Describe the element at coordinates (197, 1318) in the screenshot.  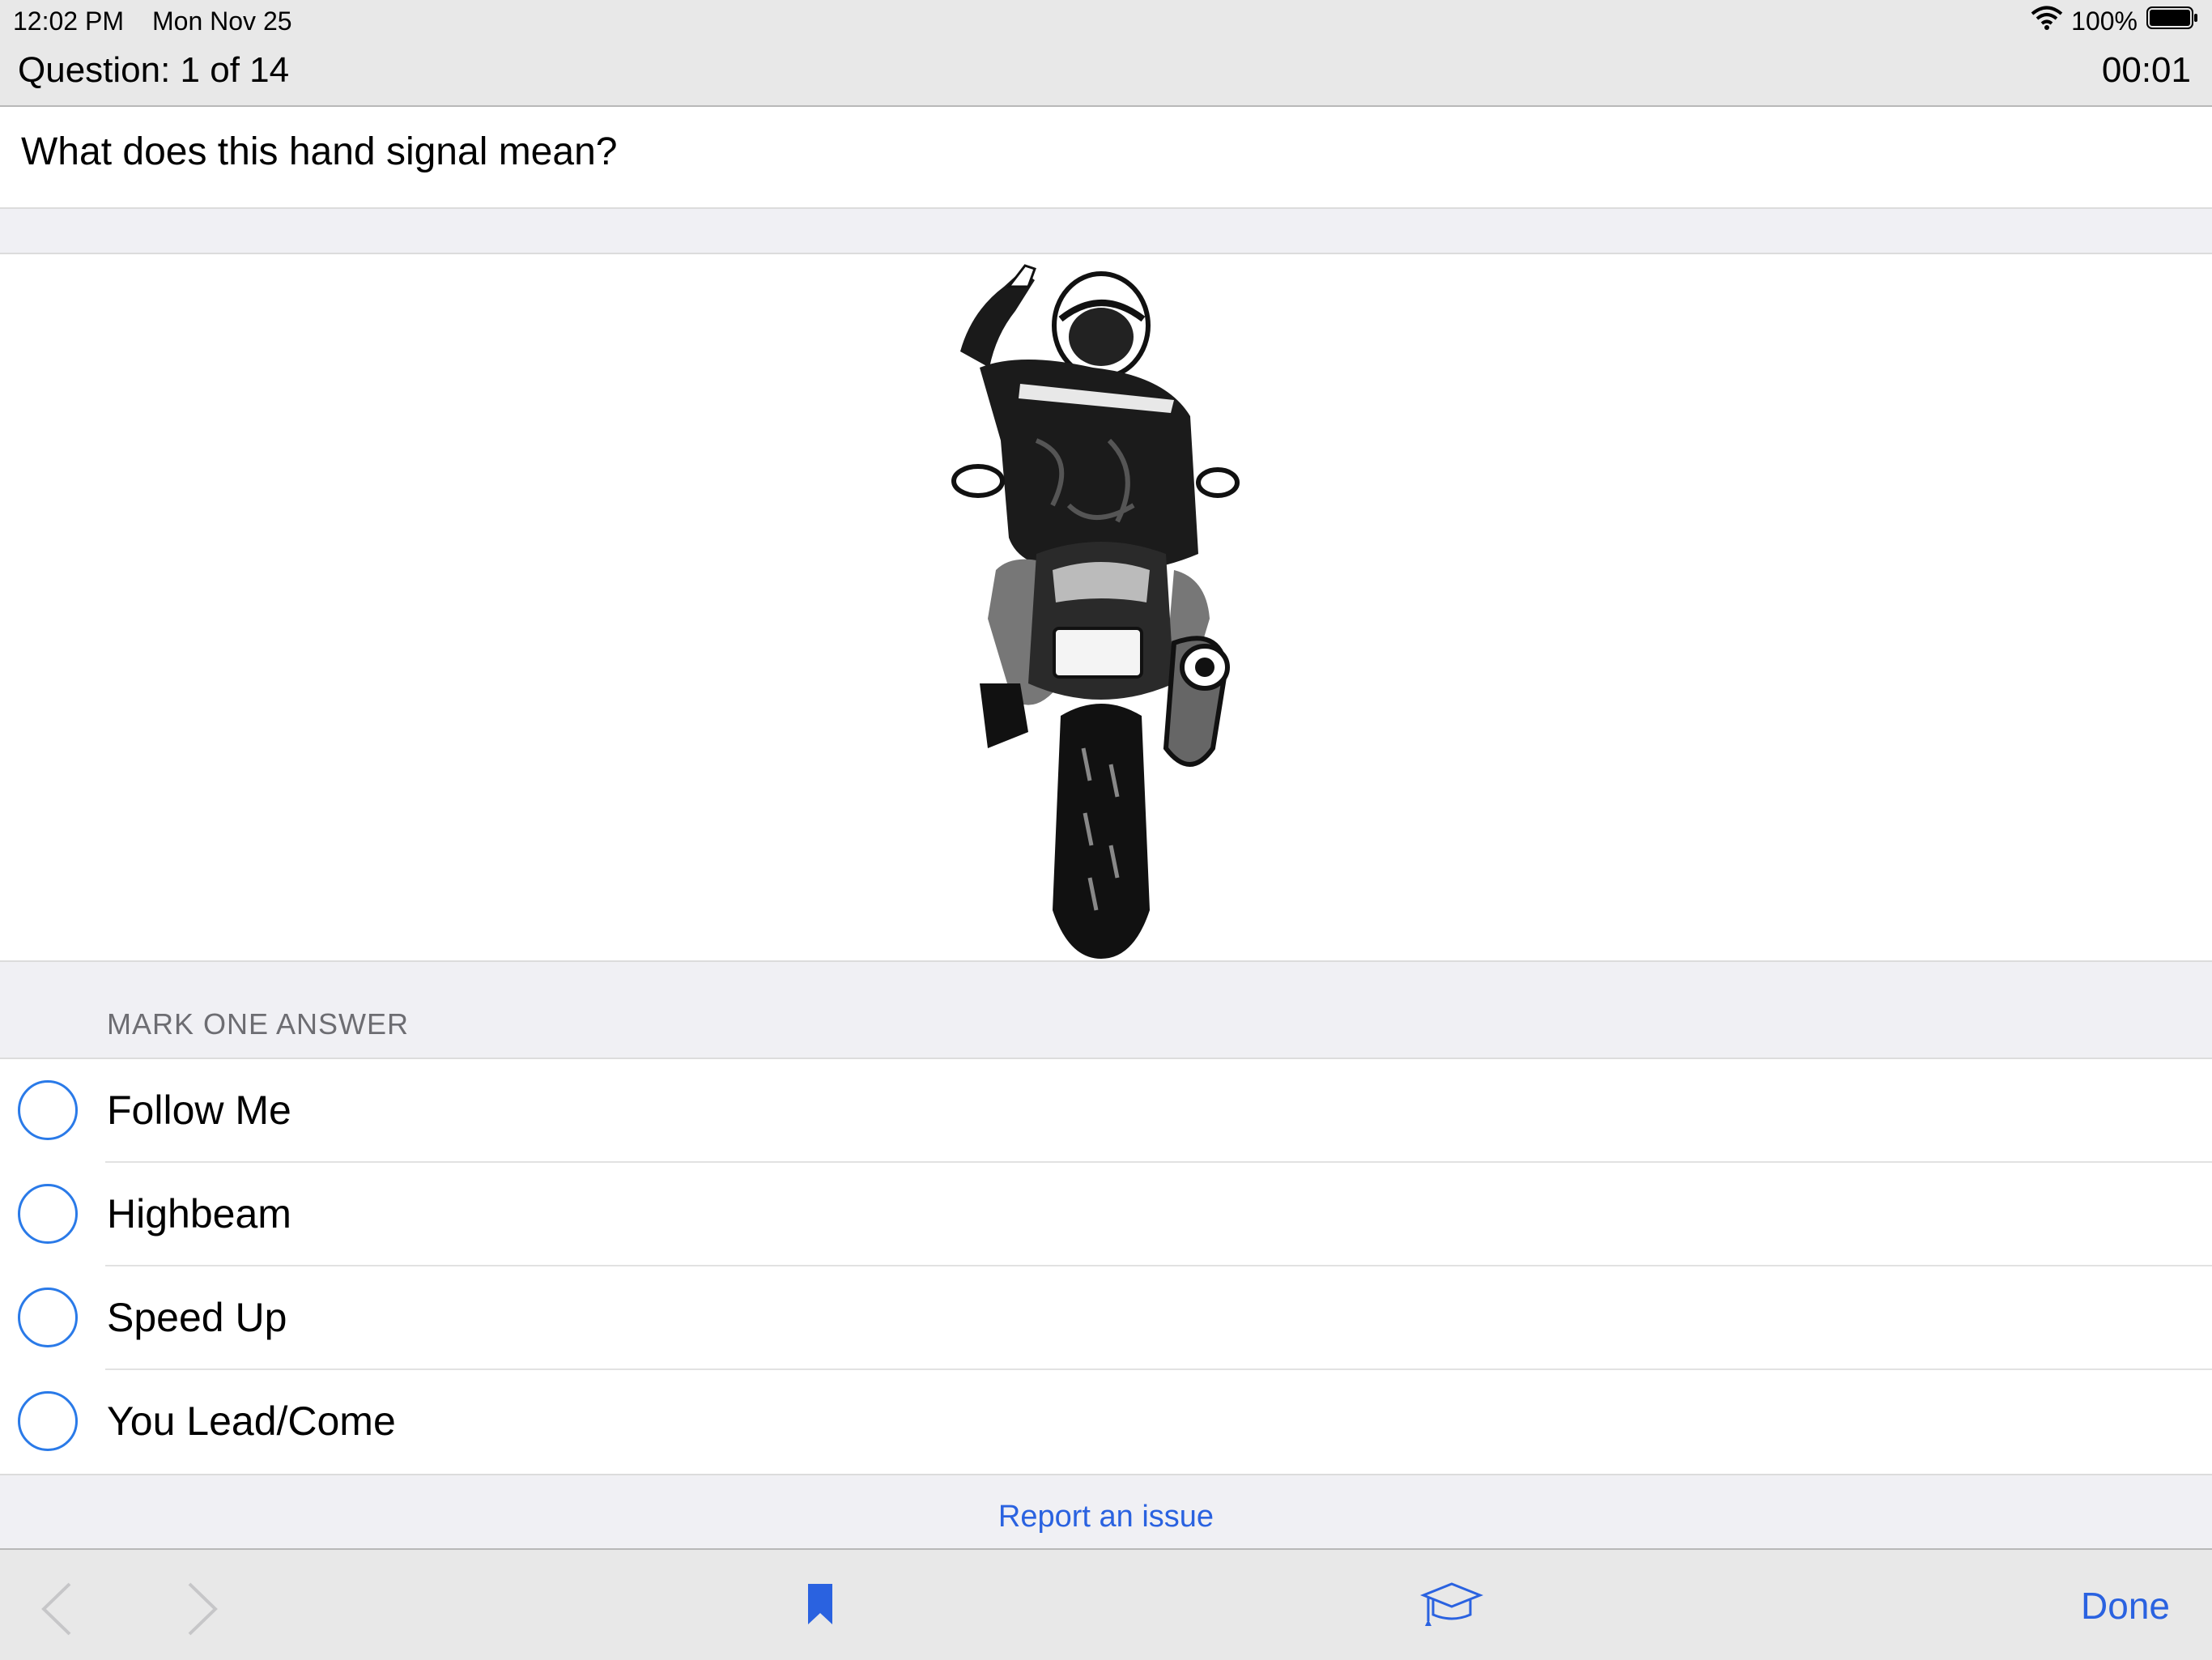
I see `answer-label: Speed Up` at that location.